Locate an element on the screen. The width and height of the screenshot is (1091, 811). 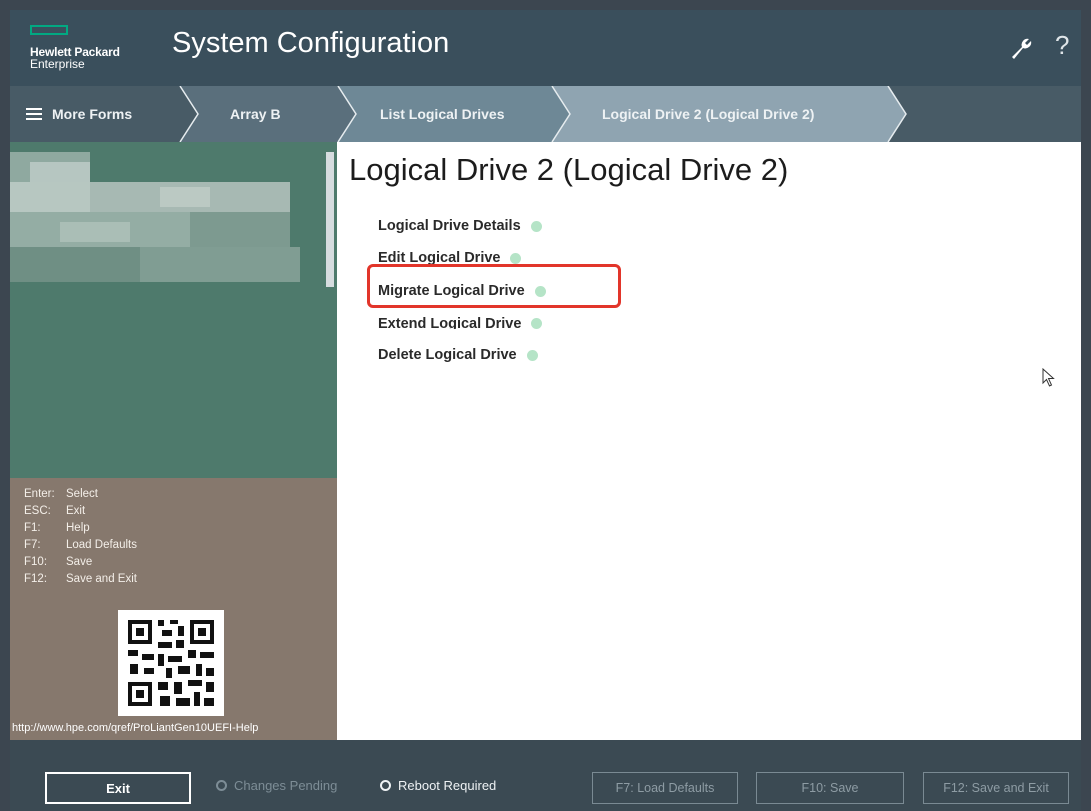
hamburger-menu-icon is located at coordinates (34, 113).